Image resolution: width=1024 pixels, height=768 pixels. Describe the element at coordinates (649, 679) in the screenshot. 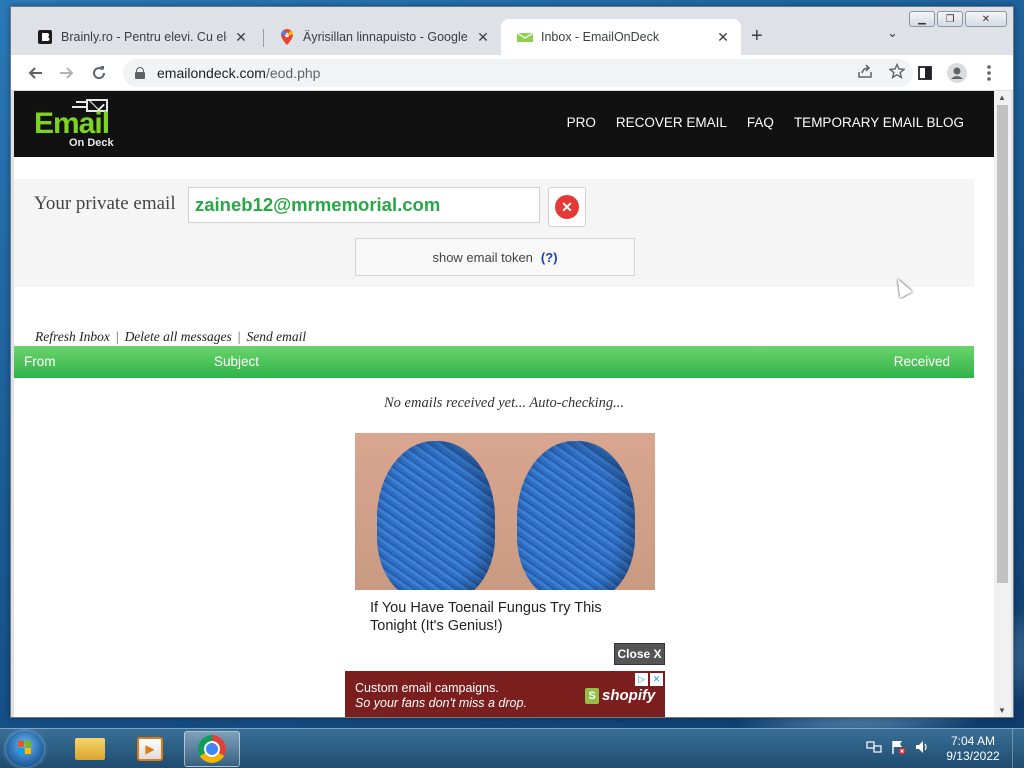

I see `adchoices: ▷ ✕` at that location.